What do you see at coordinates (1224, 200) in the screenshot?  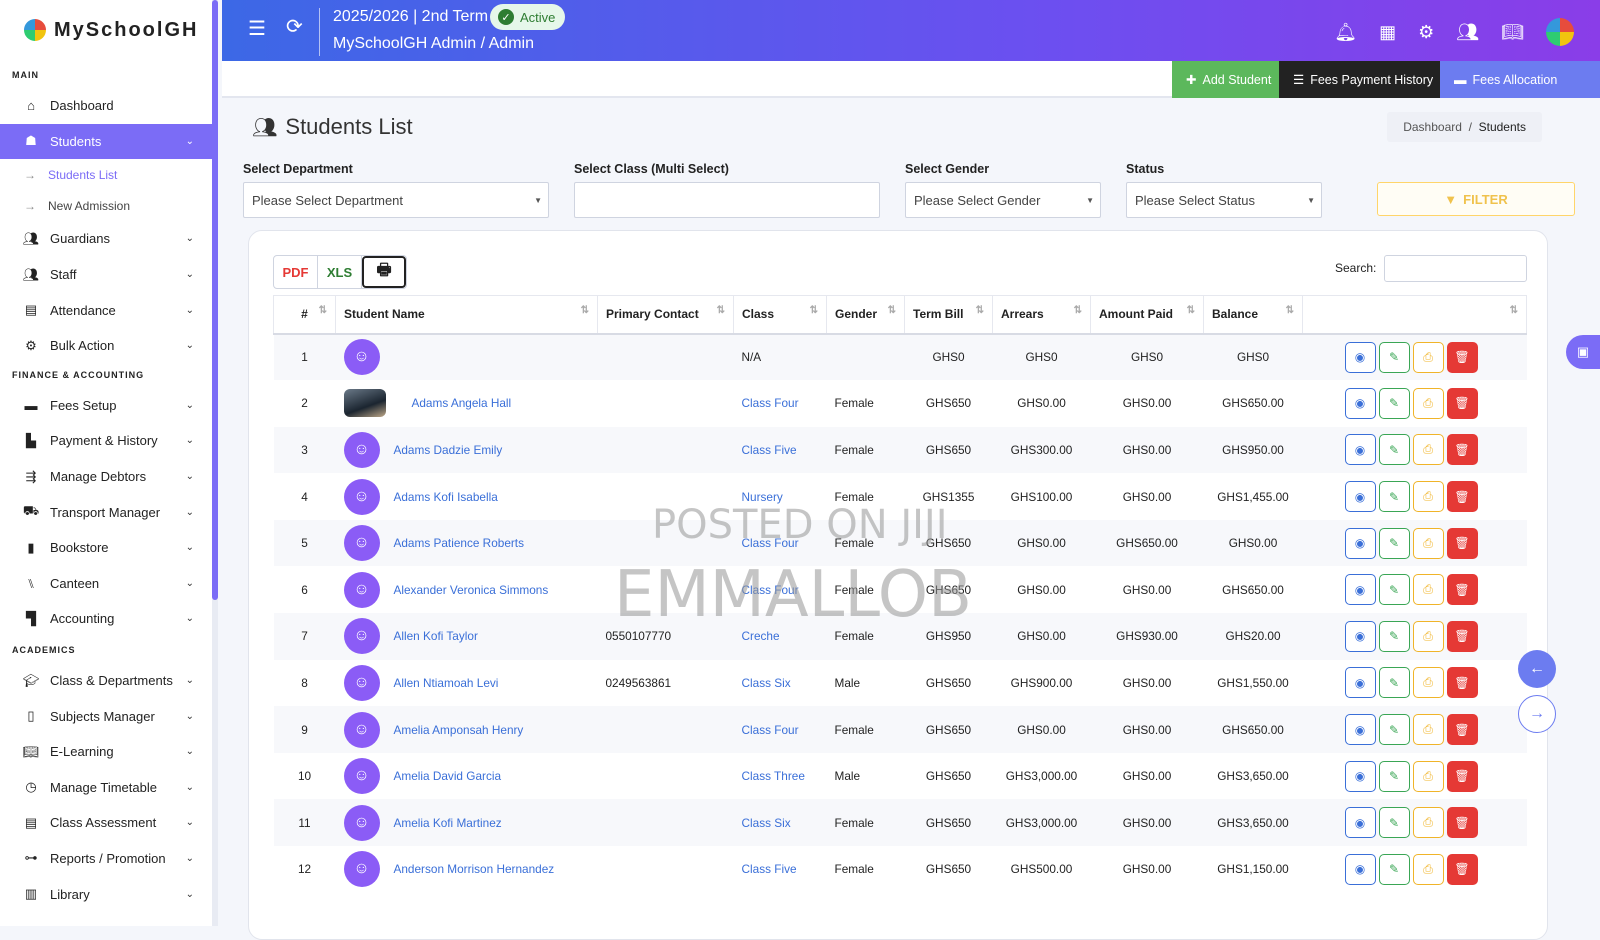 I see `status-select: Please Select Status ▼` at bounding box center [1224, 200].